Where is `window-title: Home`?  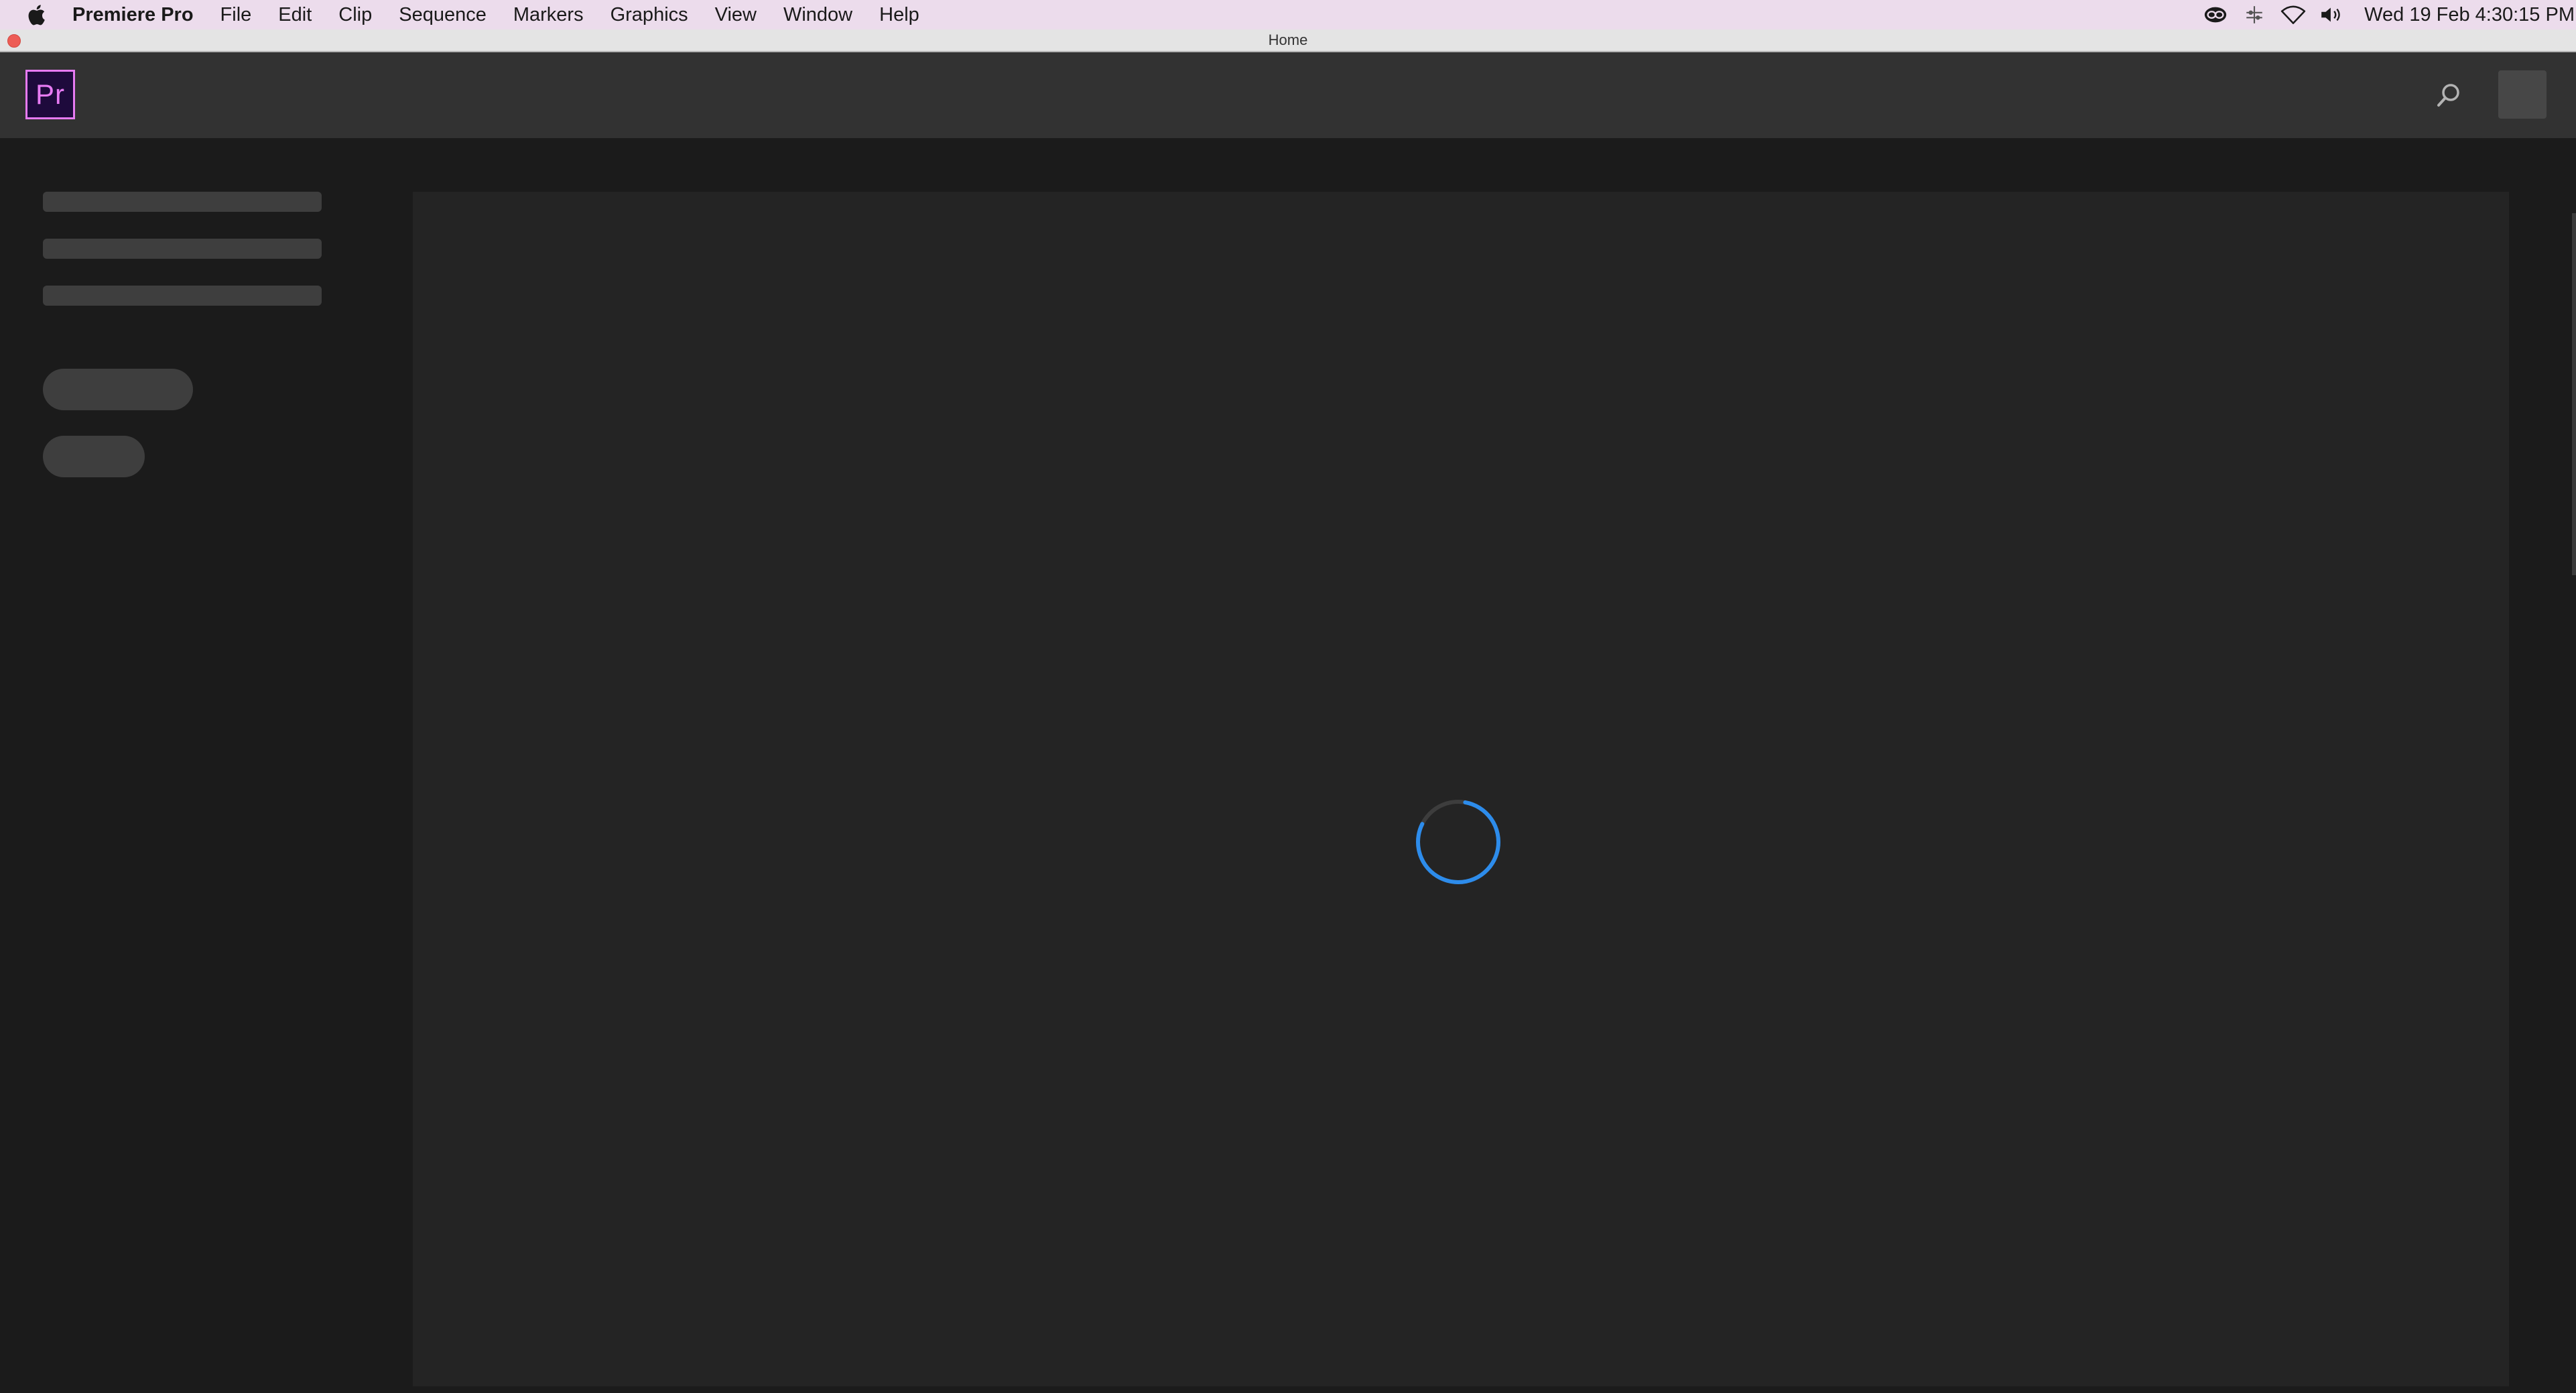 window-title: Home is located at coordinates (1288, 40).